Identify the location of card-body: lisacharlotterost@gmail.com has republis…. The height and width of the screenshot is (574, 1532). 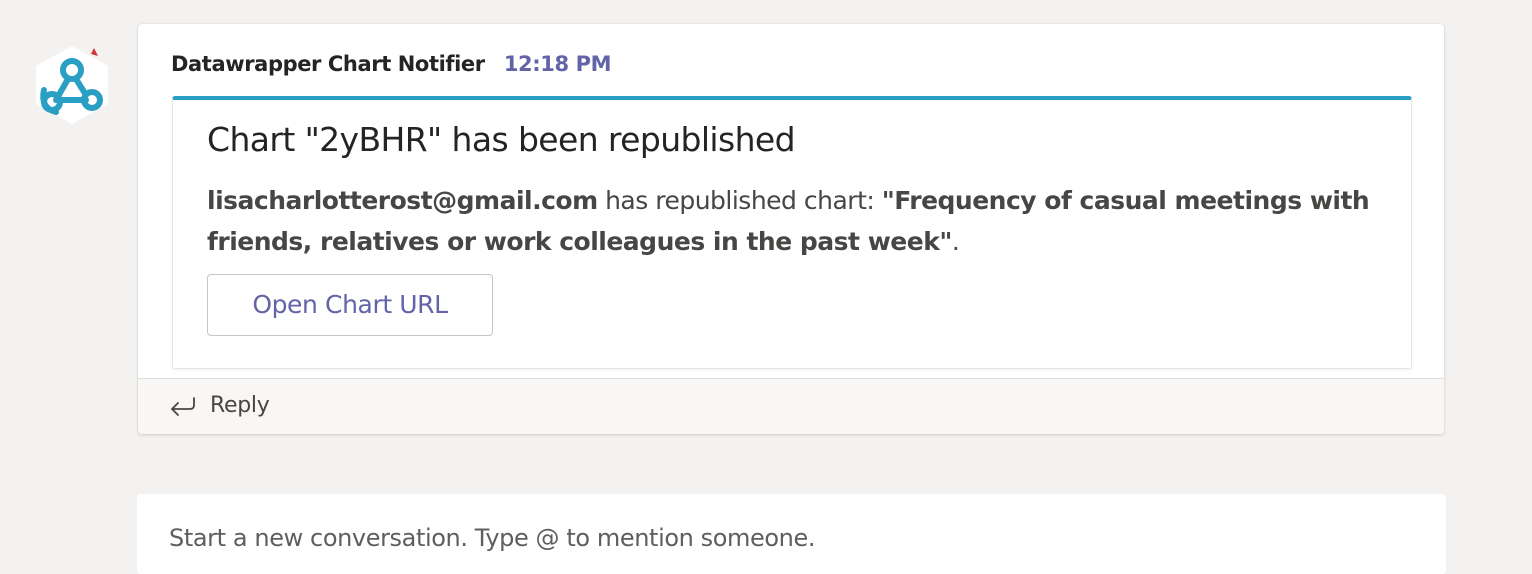
(797, 221).